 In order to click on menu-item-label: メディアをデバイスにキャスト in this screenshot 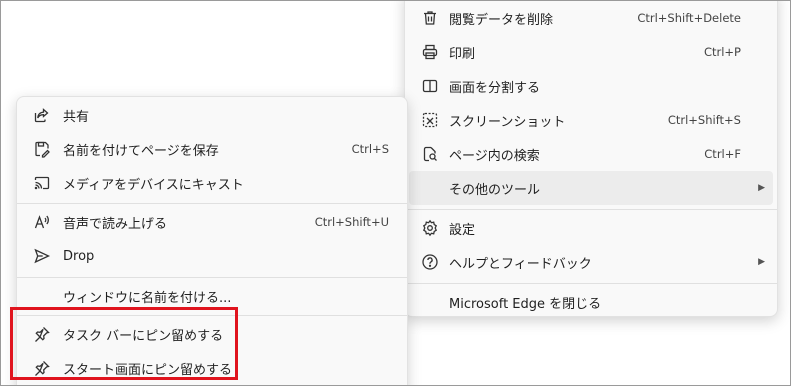, I will do `click(153, 185)`.